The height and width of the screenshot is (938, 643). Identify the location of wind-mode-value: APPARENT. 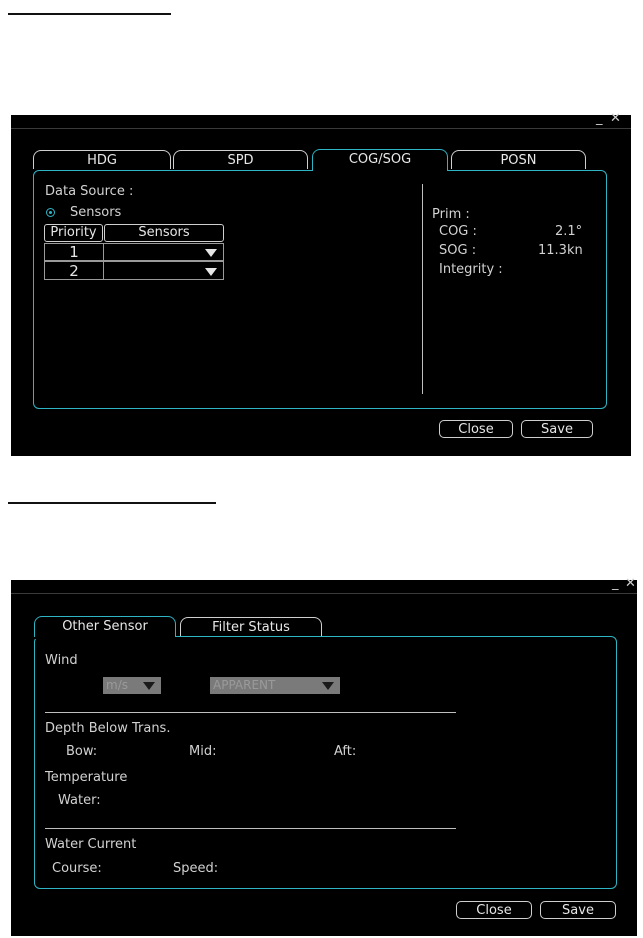
(244, 685).